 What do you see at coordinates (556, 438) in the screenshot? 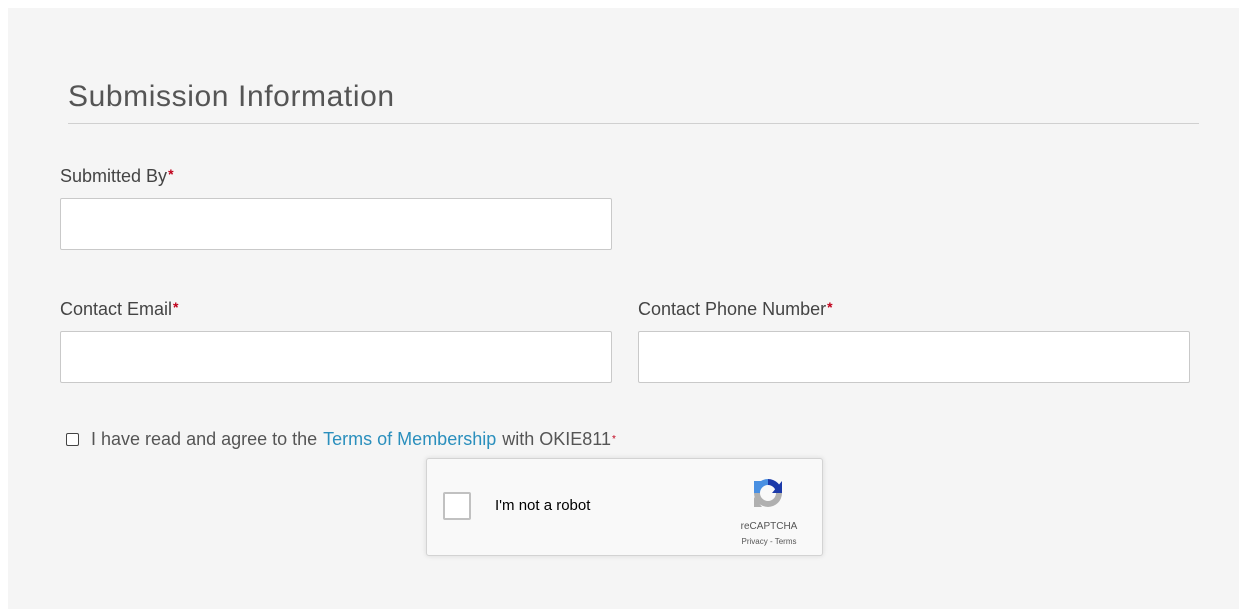
I see `agree-suffix-text: with OKIE811` at bounding box center [556, 438].